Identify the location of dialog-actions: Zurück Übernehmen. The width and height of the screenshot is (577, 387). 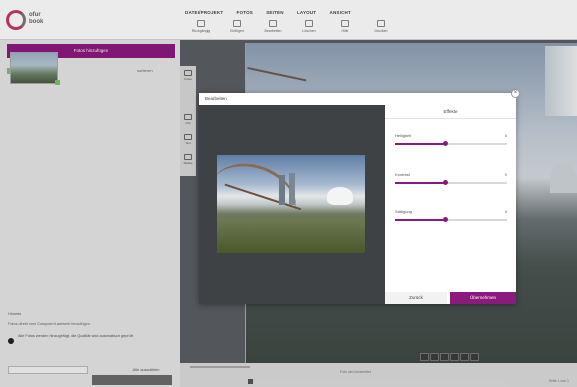
(450, 298).